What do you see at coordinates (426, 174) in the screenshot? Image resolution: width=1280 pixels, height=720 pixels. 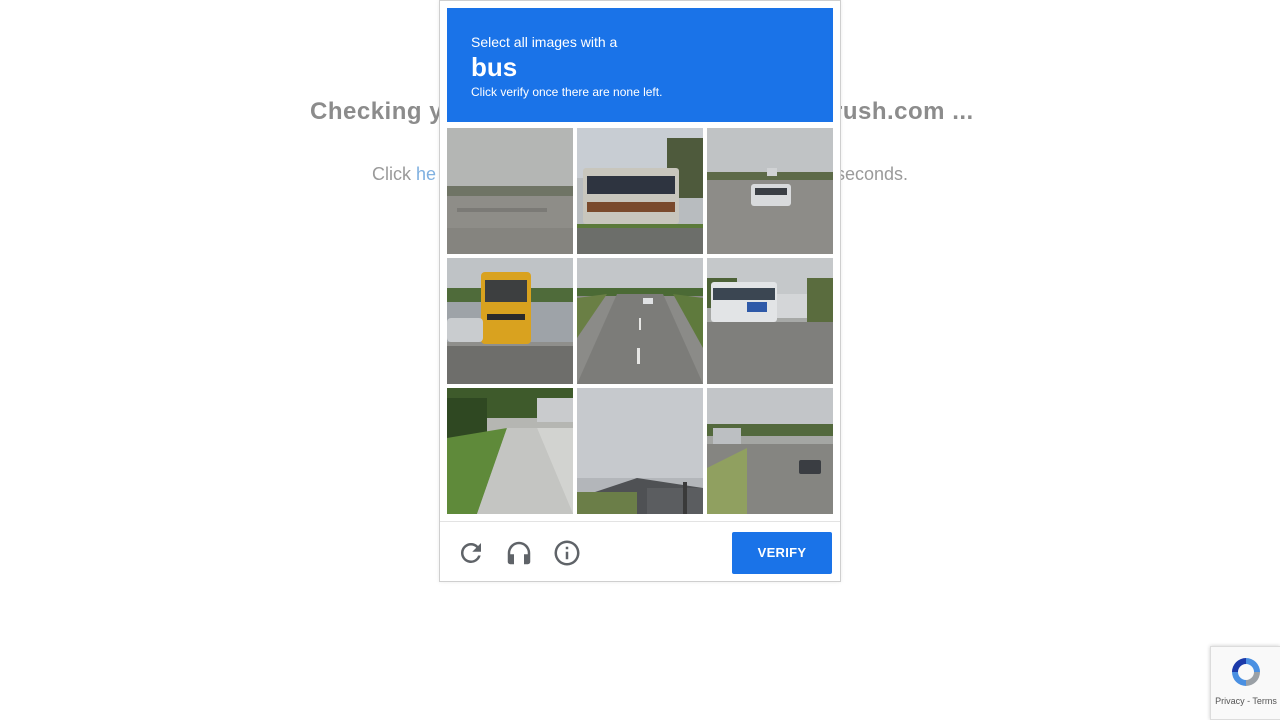 I see `here-link: he` at bounding box center [426, 174].